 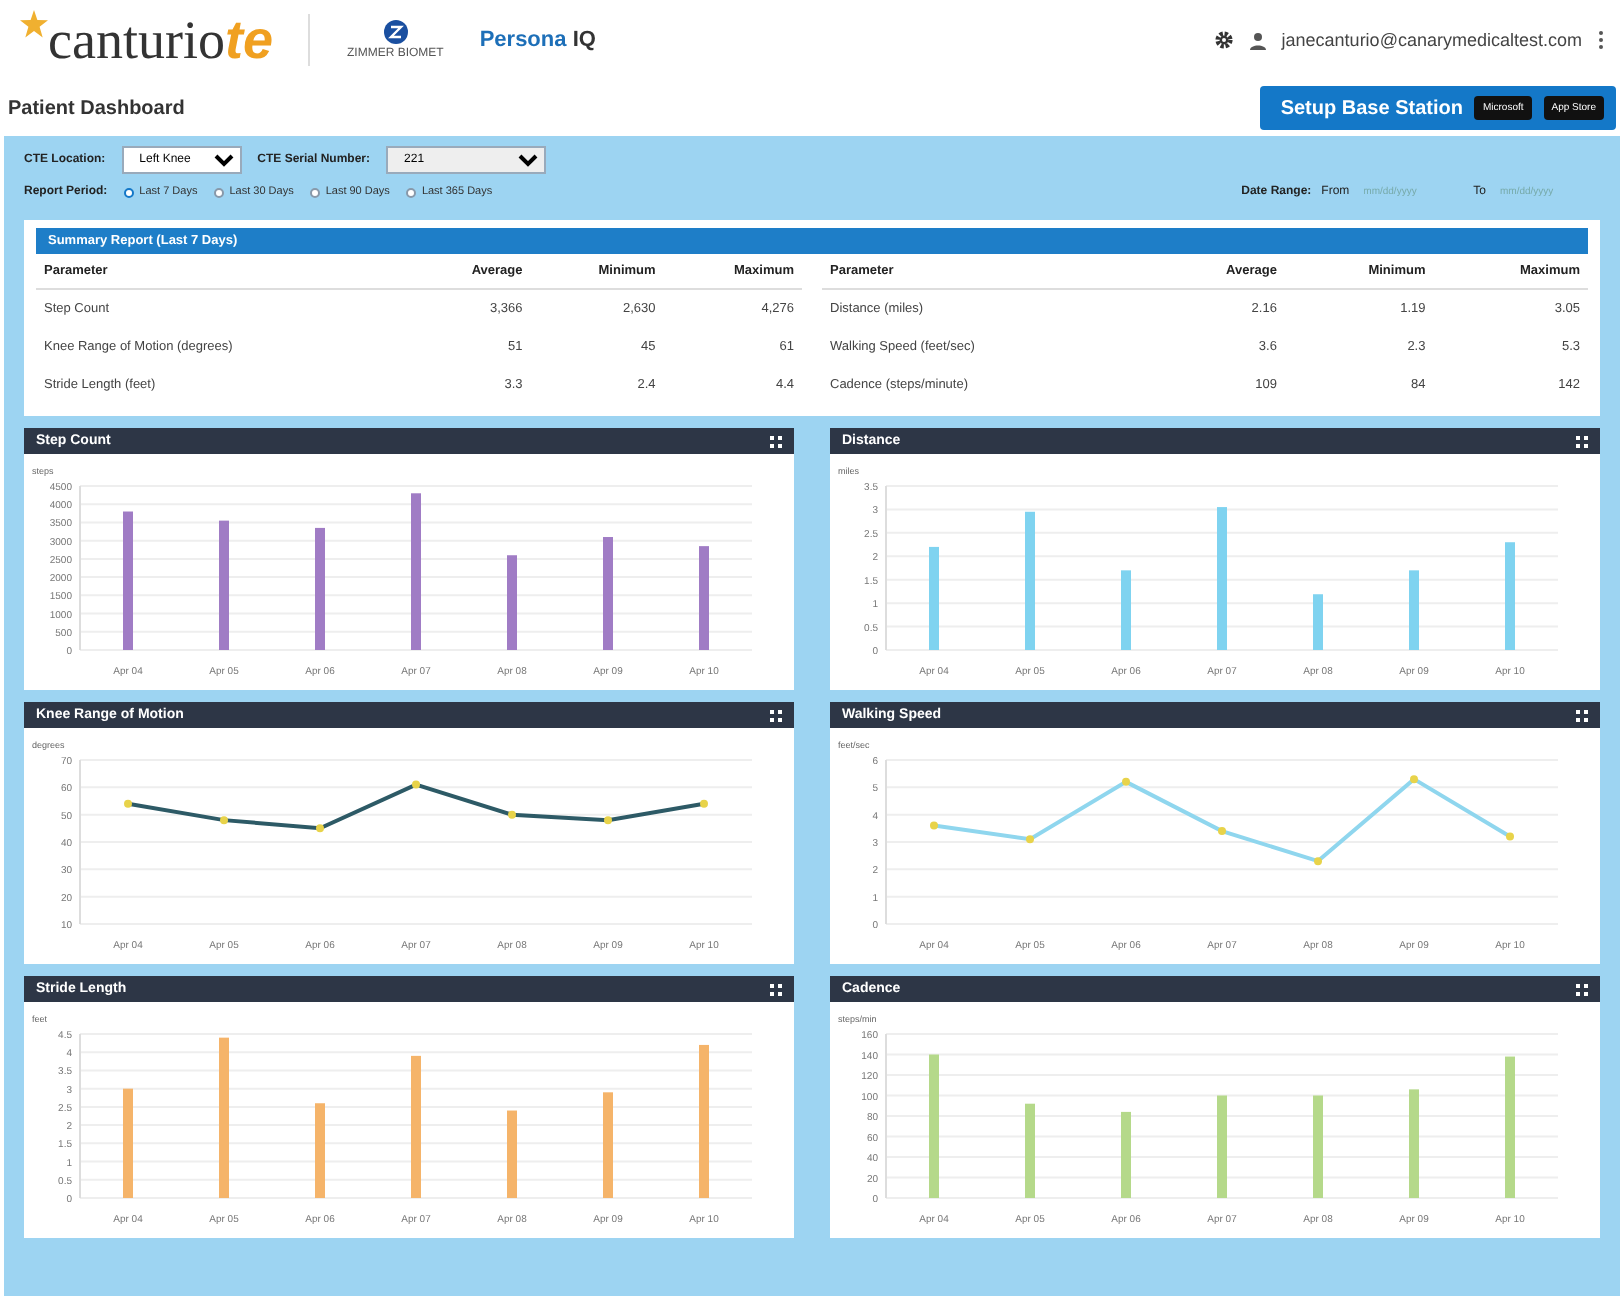 What do you see at coordinates (1257, 40) in the screenshot?
I see `user-icon` at bounding box center [1257, 40].